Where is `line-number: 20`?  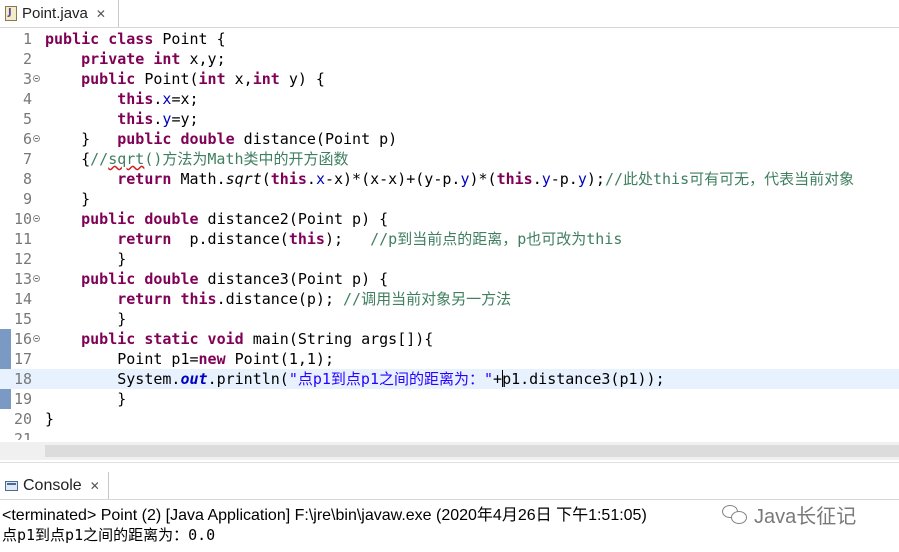 line-number: 20 is located at coordinates (22, 419).